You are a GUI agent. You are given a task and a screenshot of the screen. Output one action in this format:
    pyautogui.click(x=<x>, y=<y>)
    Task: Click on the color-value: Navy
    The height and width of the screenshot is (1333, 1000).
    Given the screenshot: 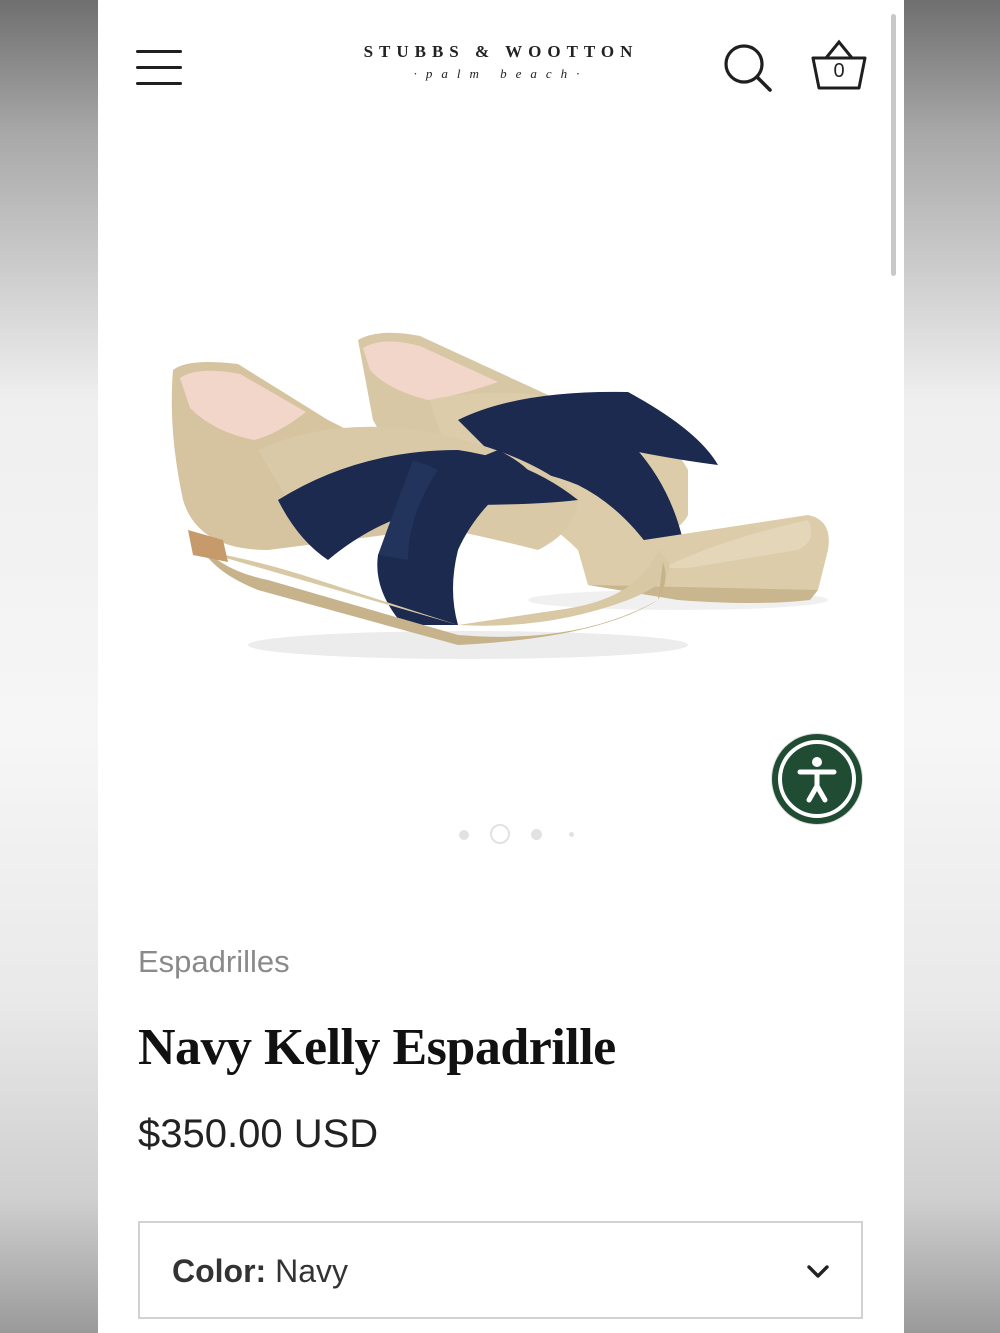 What is the action you would take?
    pyautogui.click(x=311, y=1271)
    